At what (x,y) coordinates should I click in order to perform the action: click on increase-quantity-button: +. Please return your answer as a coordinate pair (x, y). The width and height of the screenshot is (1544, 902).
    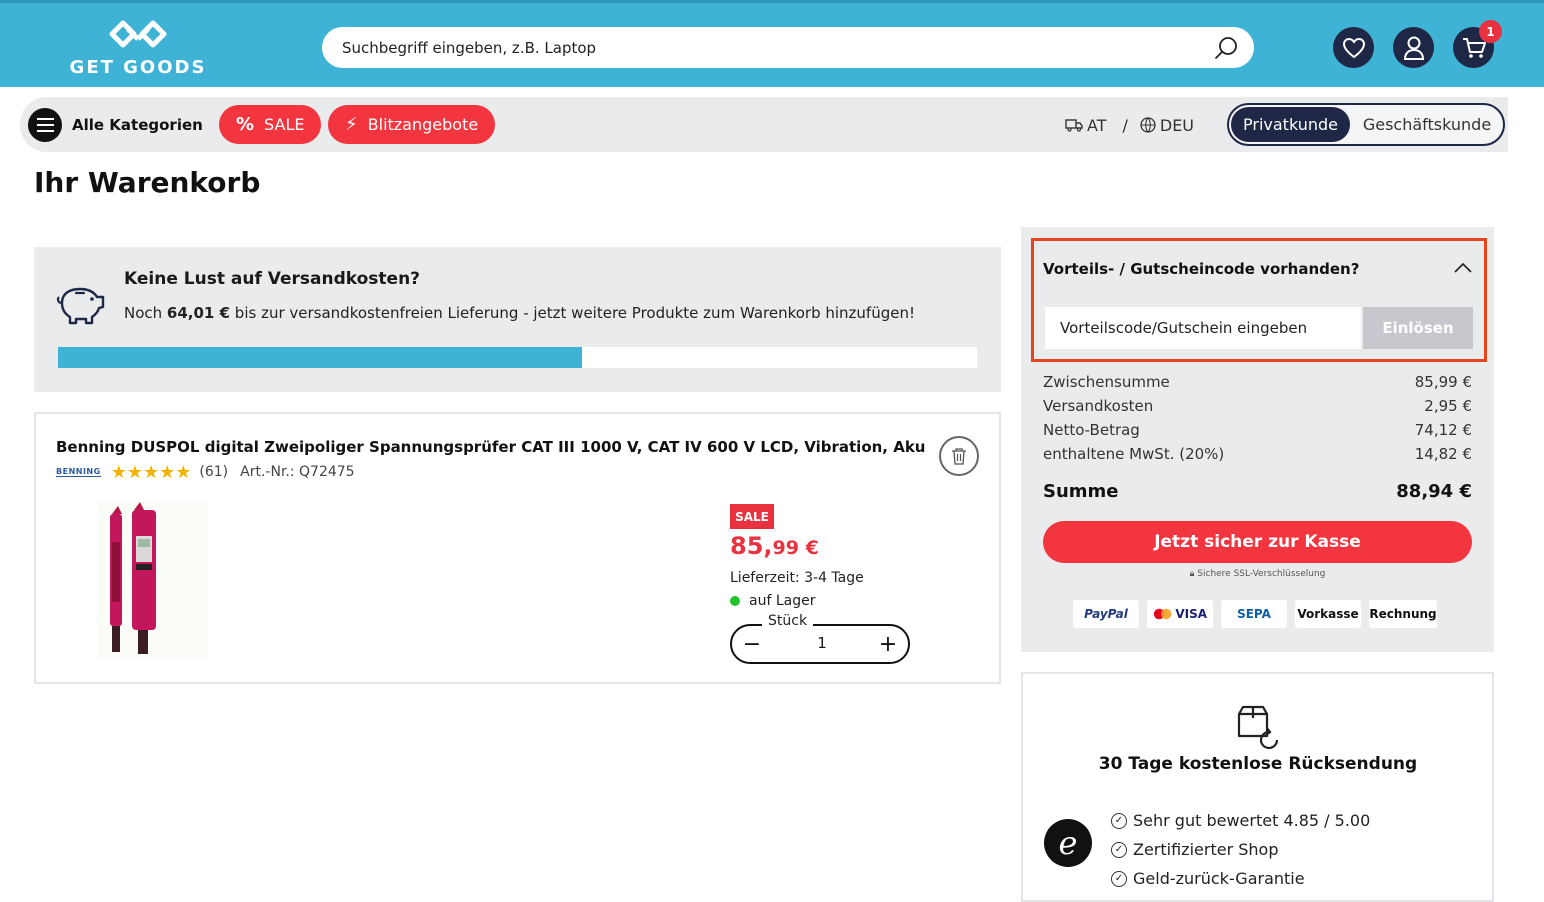
    Looking at the image, I should click on (888, 644).